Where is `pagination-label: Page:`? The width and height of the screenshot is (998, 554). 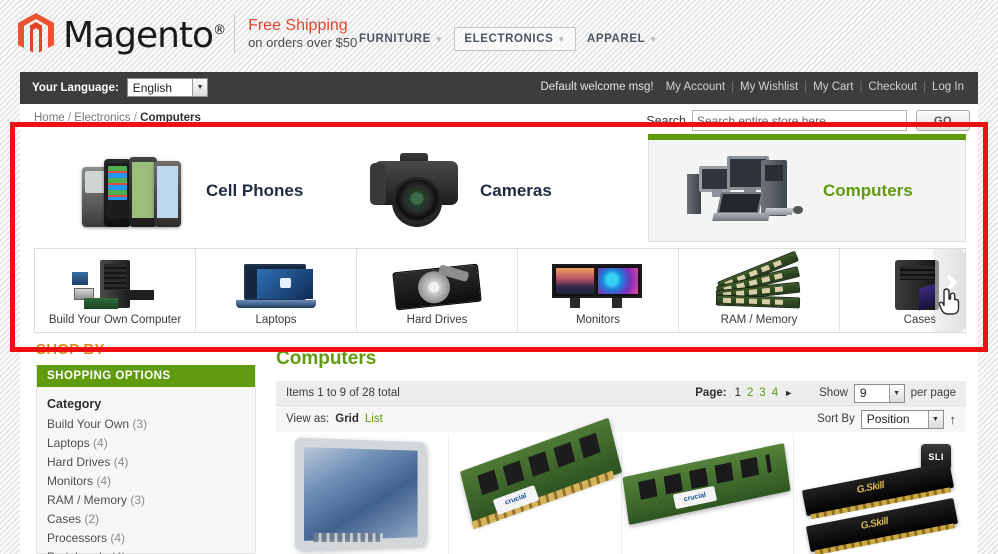 pagination-label: Page: is located at coordinates (711, 393).